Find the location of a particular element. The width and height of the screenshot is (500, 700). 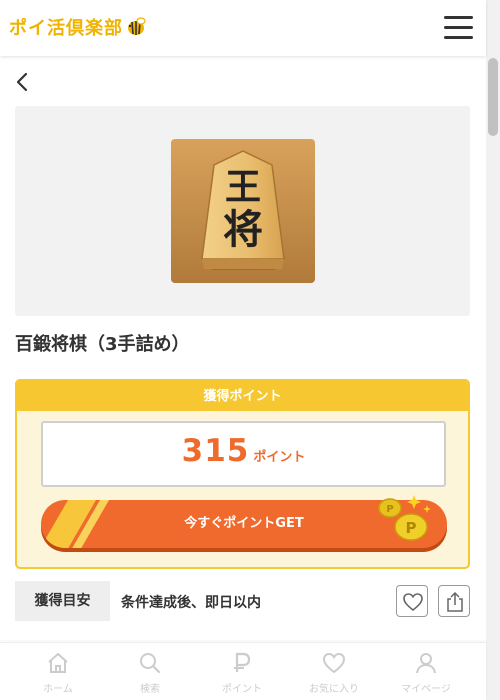

svg-text: 王 is located at coordinates (243, 187).